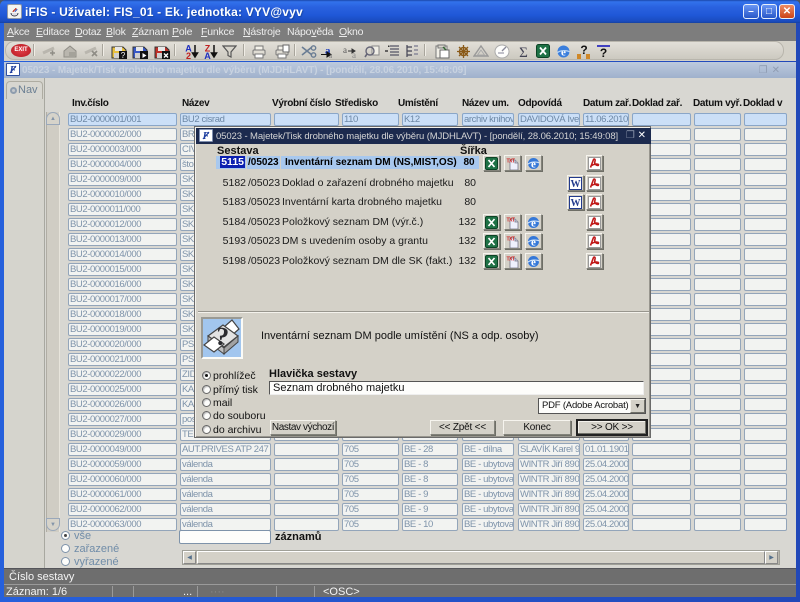 The height and width of the screenshot is (602, 800). I want to click on svg-text: A, so click(207, 55).